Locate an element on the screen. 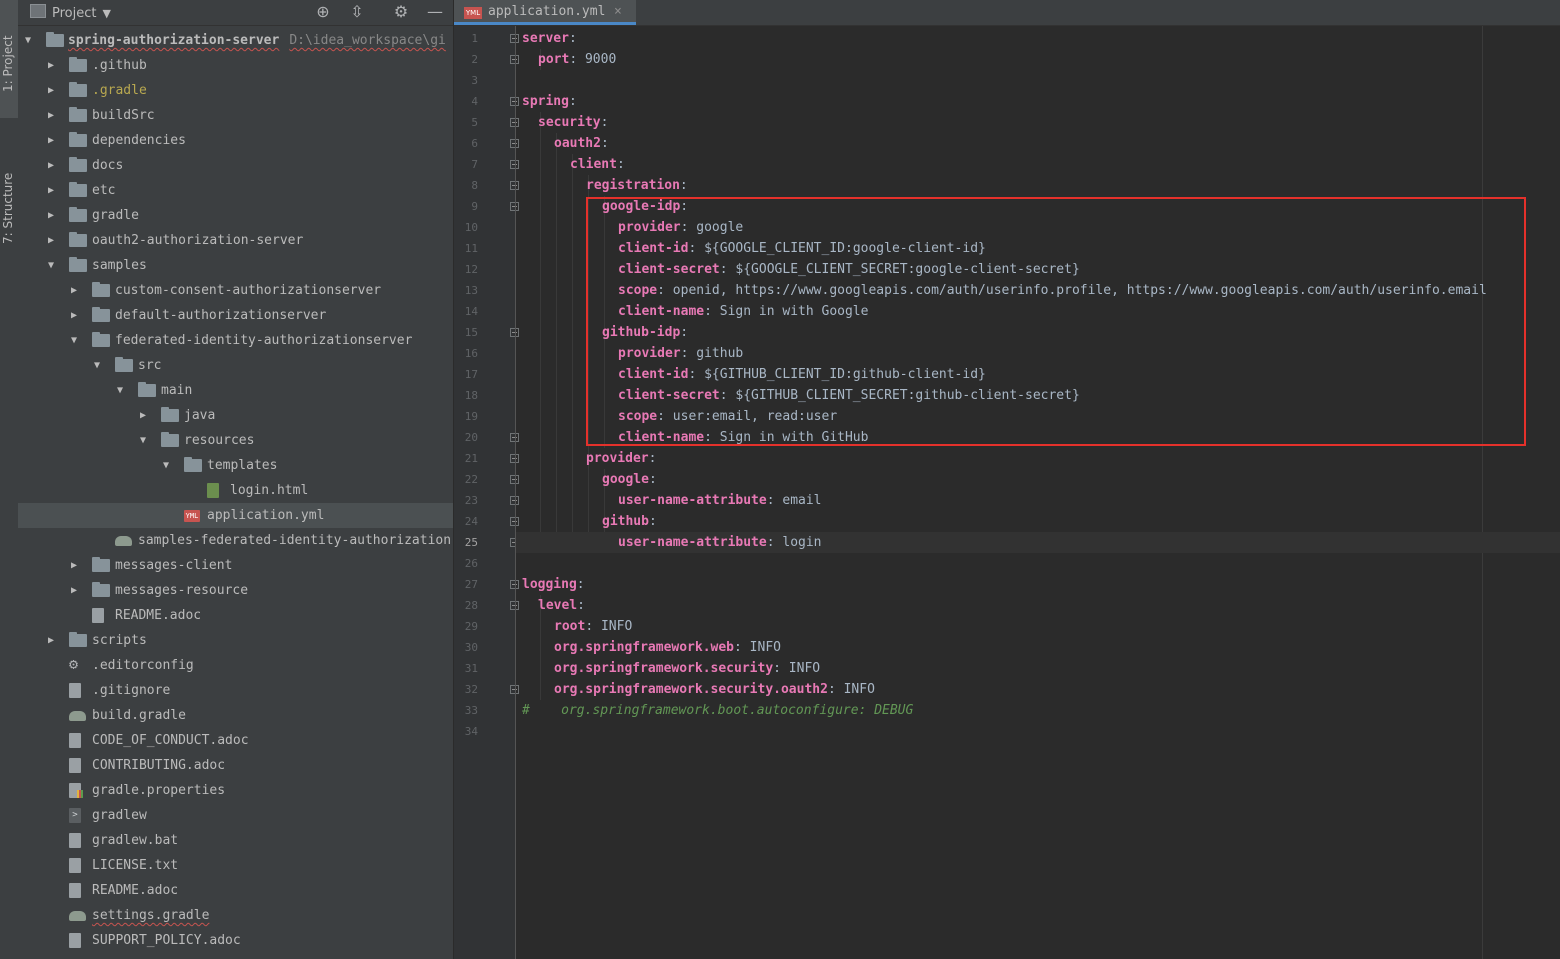 This screenshot has width=1560, height=959. tree-item: ▶ scripts is located at coordinates (235, 640).